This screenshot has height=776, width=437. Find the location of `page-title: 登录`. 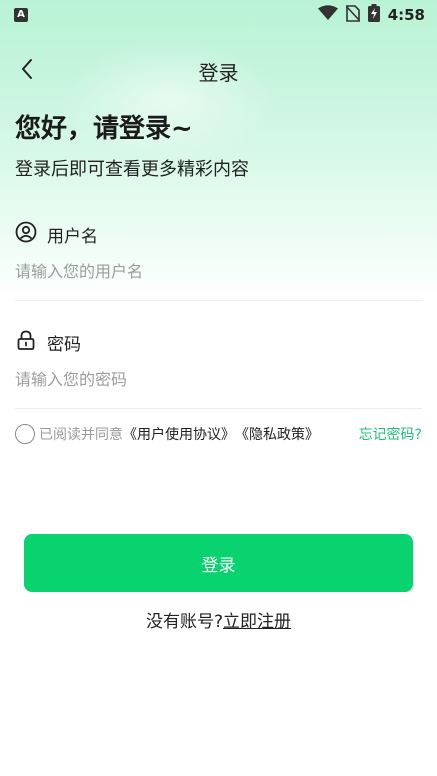

page-title: 登录 is located at coordinates (218, 72).